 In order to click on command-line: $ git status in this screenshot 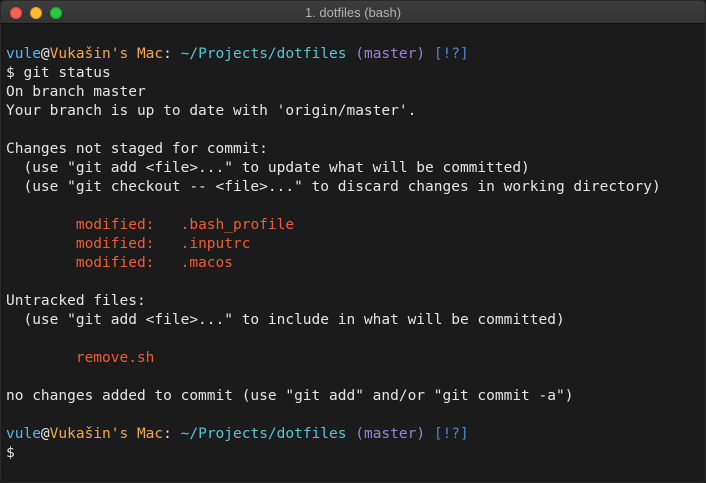, I will do `click(353, 73)`.